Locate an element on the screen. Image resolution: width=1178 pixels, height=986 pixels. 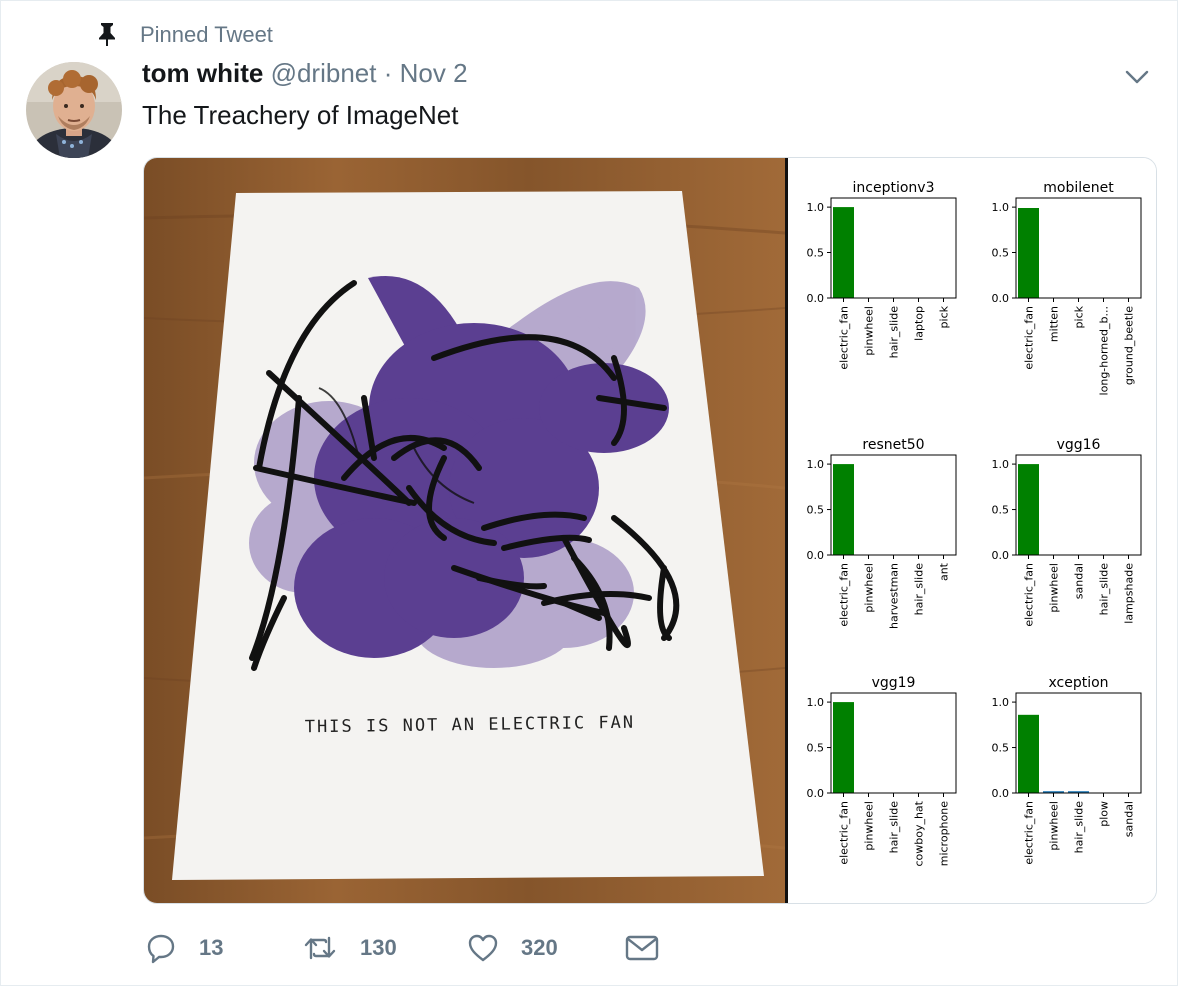
reply-button: 13 is located at coordinates (184, 948).